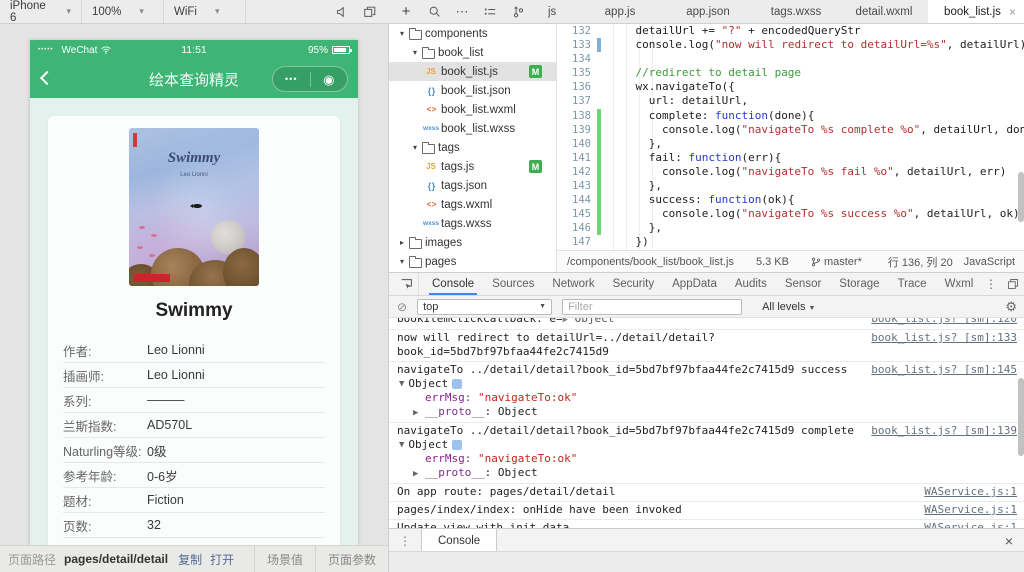  I want to click on editor-tab: app.js, so click(620, 11).